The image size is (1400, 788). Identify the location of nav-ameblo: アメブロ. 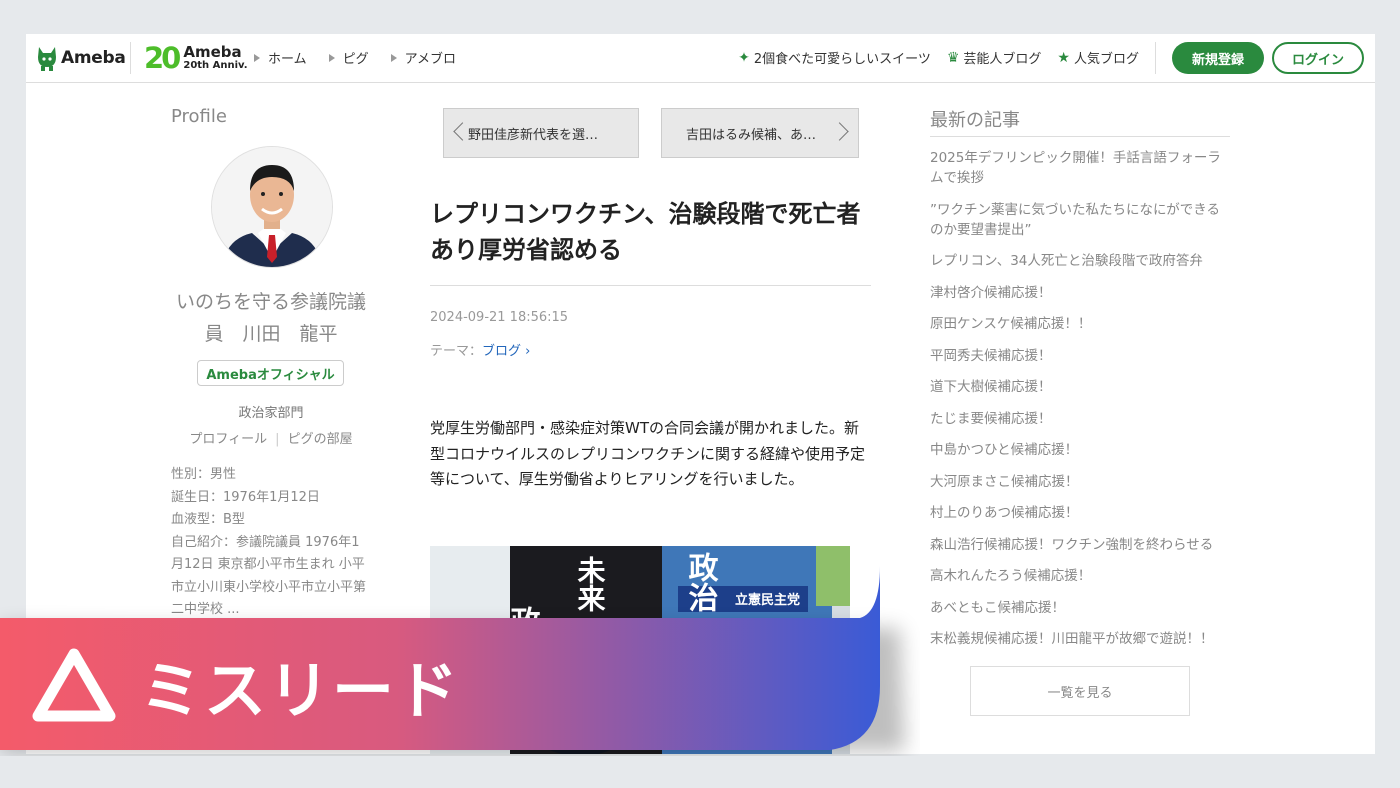
(423, 57).